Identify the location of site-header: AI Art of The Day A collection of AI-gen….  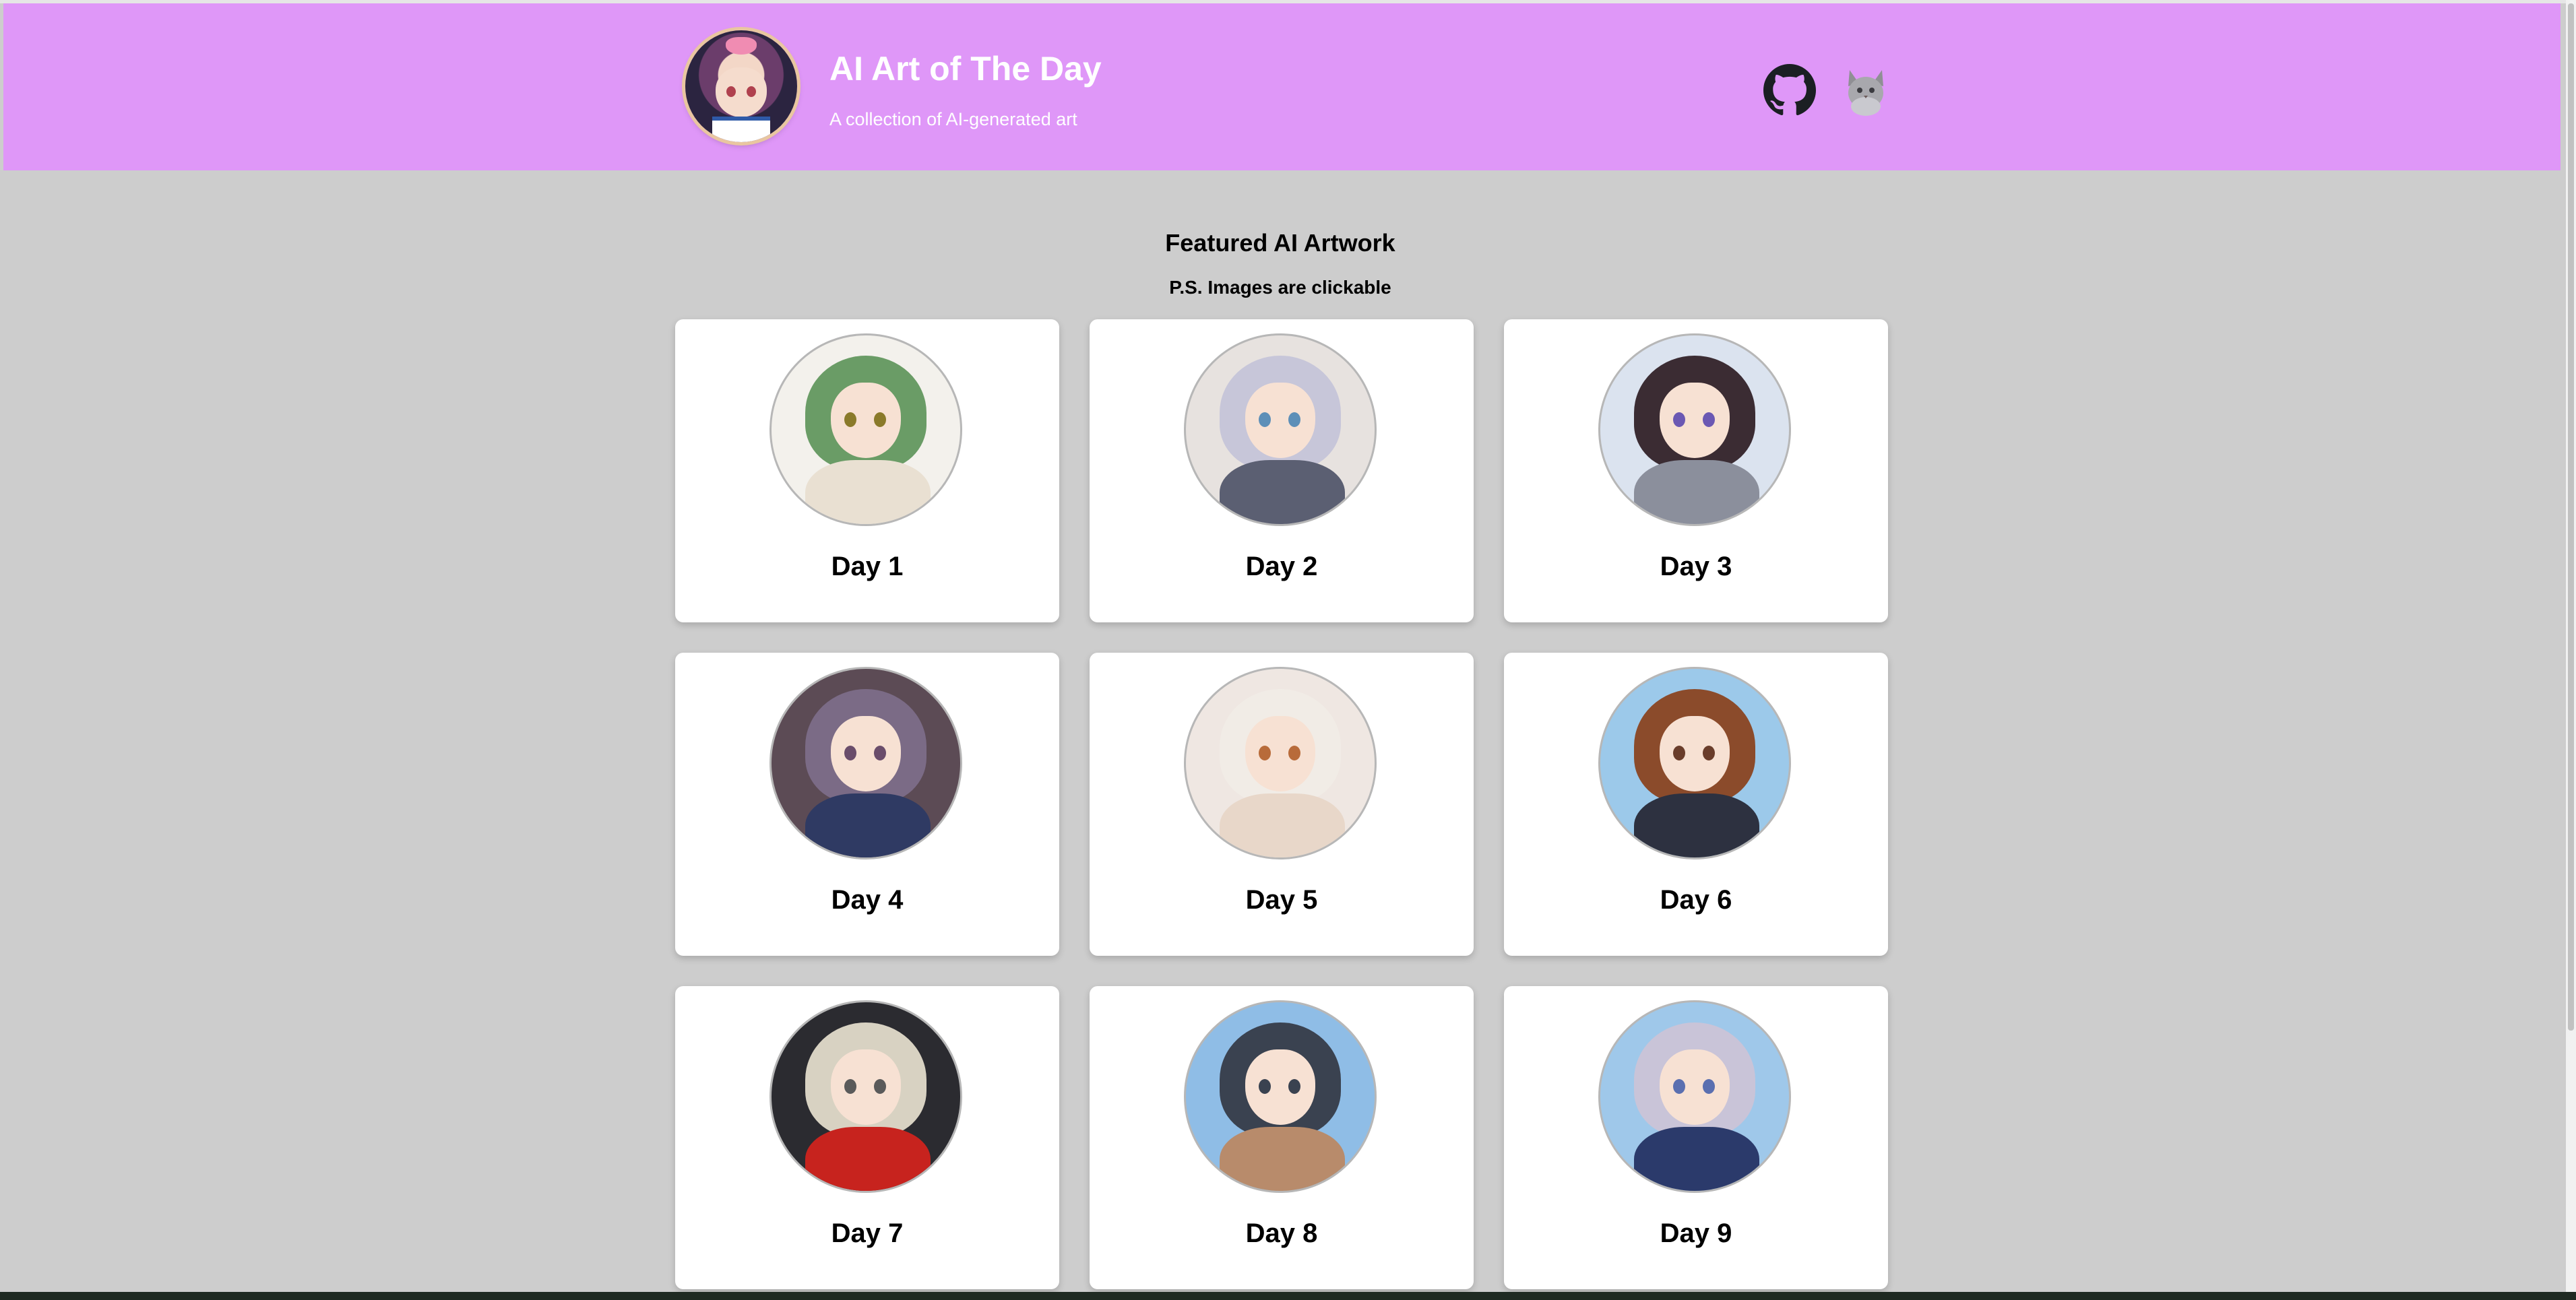
(1282, 86).